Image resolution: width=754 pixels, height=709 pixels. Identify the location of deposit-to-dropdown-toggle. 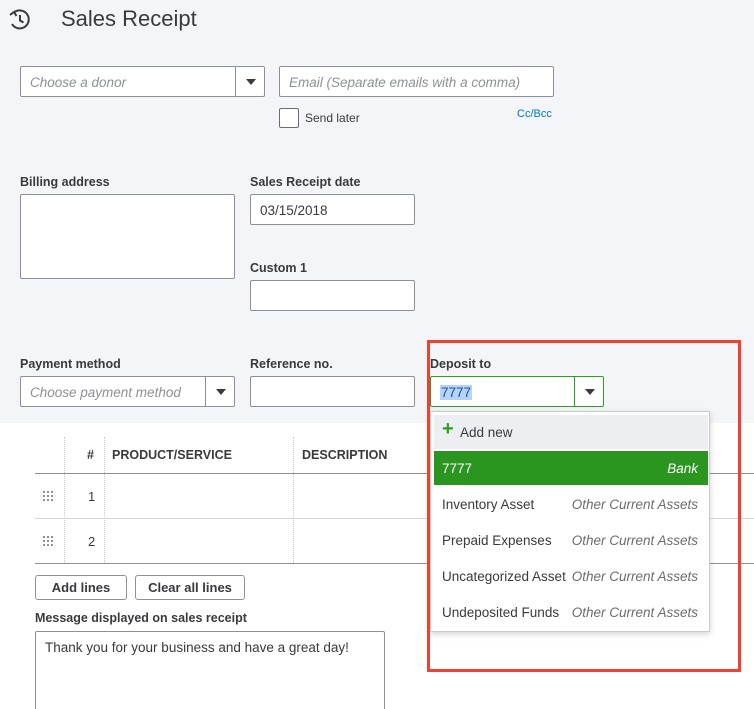
(588, 391).